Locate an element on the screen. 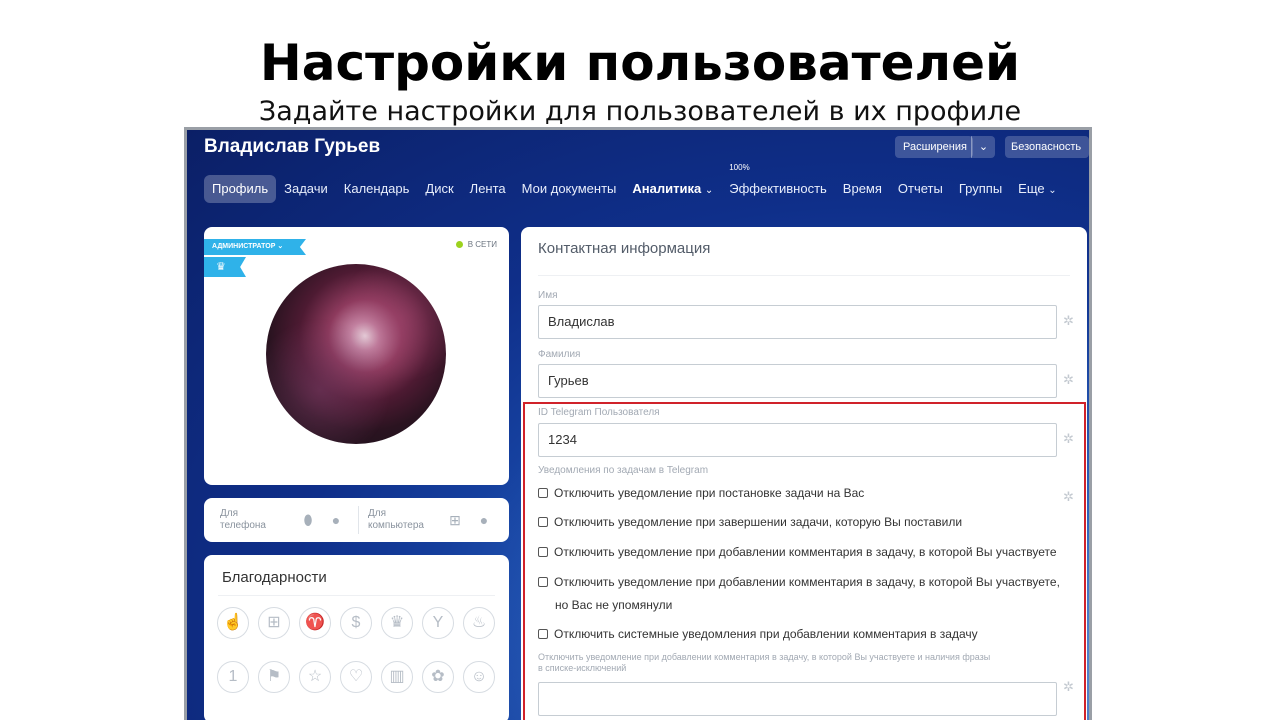  gift-icon: ⊞ is located at coordinates (274, 623).